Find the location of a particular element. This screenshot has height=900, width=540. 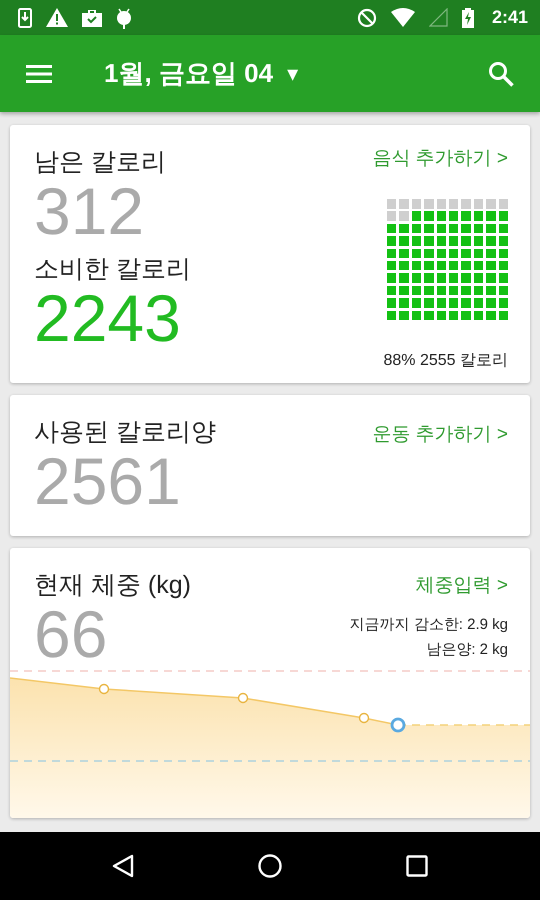

recents-icon is located at coordinates (417, 866).